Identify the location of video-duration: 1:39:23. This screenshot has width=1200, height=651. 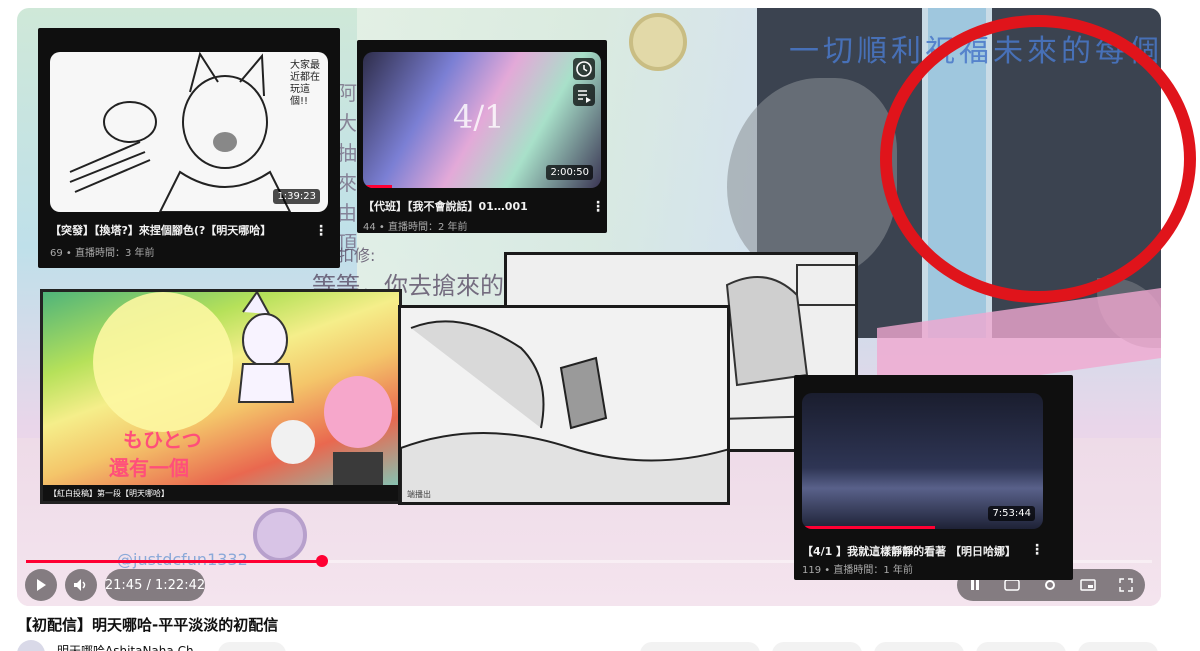
(296, 196).